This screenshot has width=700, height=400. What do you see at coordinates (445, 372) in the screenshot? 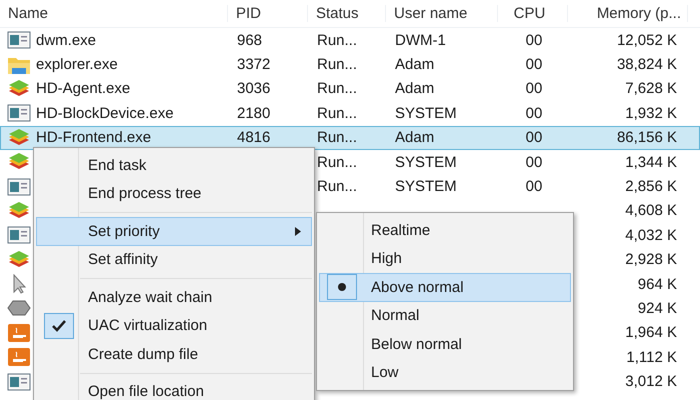
I see `menu-item: Low` at bounding box center [445, 372].